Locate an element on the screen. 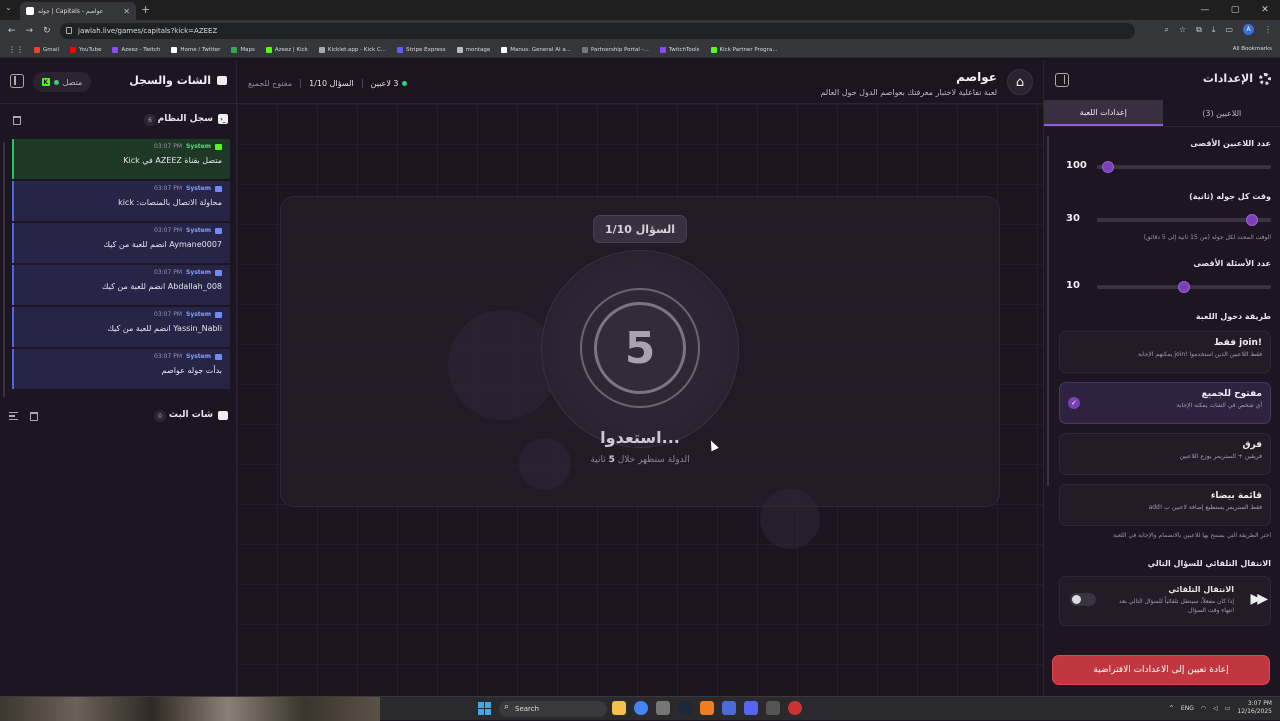  bookmark-item: Gmail is located at coordinates (46, 50).